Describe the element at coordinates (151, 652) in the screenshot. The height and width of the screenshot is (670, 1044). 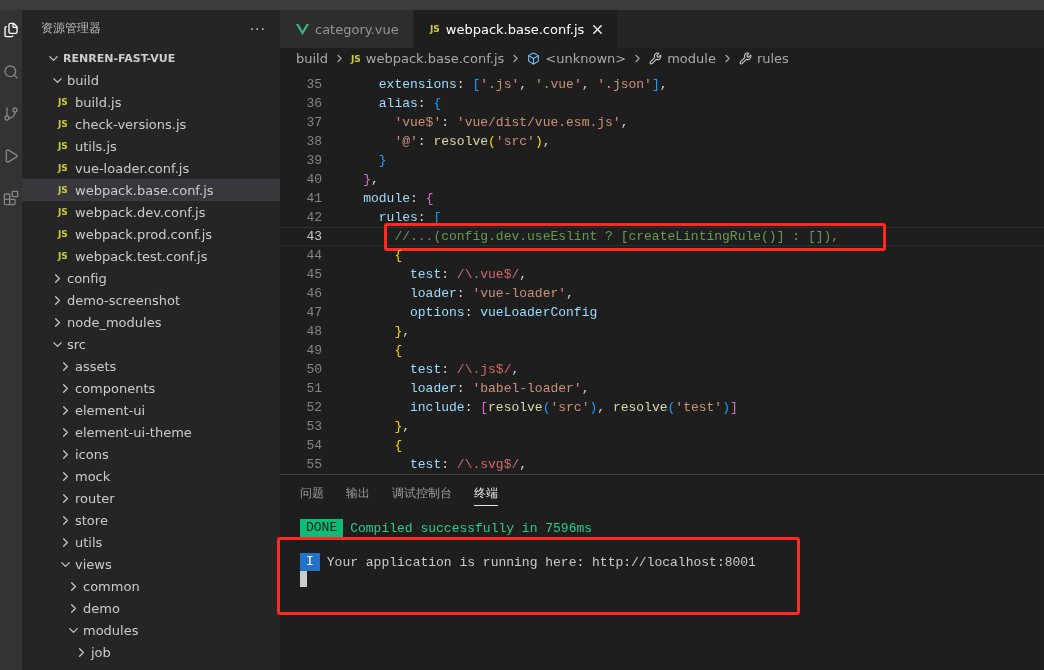
I see `folder-item: job` at that location.